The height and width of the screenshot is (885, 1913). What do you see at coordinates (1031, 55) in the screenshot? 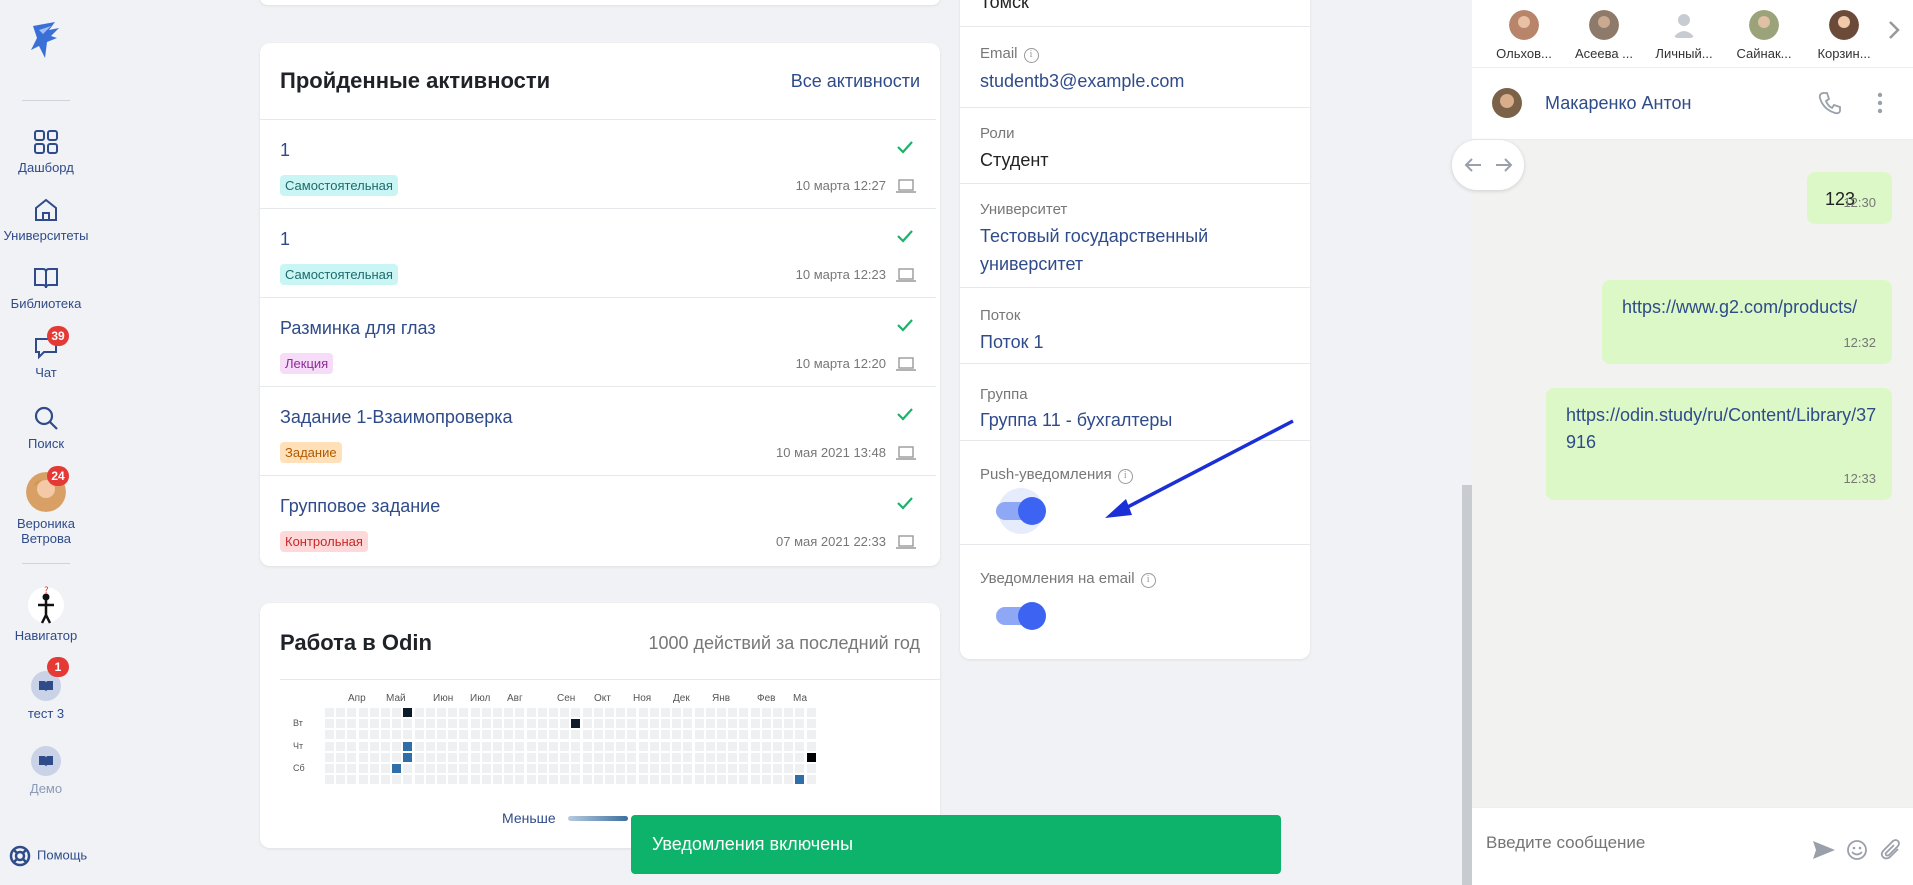
I see `info-icon: i` at bounding box center [1031, 55].